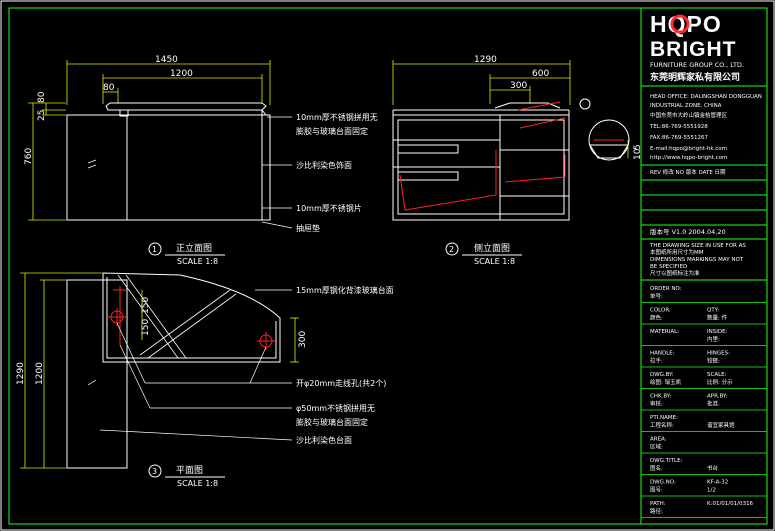  Describe the element at coordinates (717, 397) in the screenshot. I see `row-key-2: APR.BY:` at that location.